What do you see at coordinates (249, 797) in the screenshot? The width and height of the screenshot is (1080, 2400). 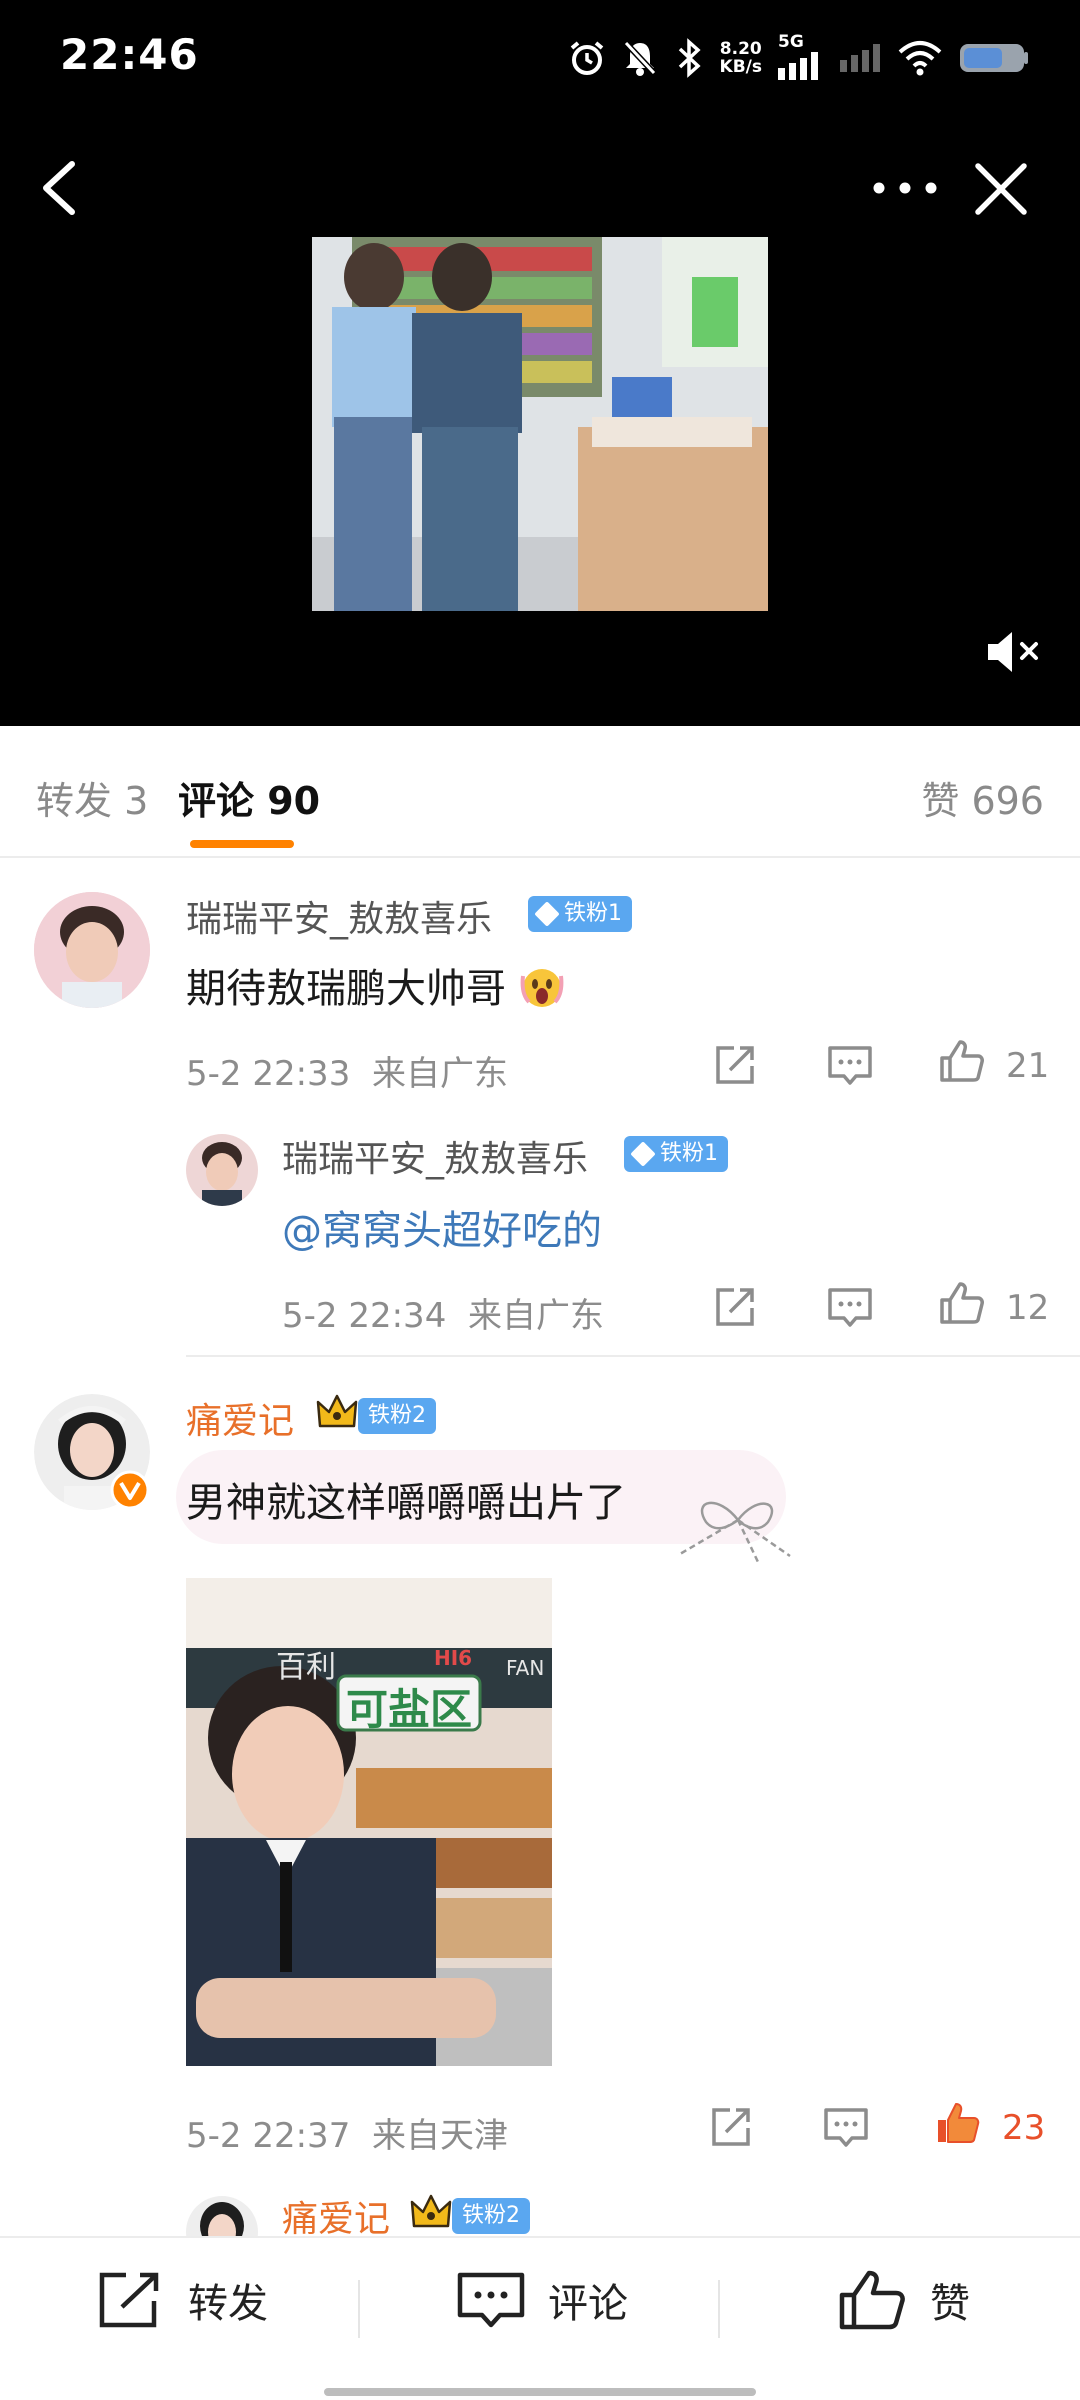 I see `tab-comments: 评论 90` at bounding box center [249, 797].